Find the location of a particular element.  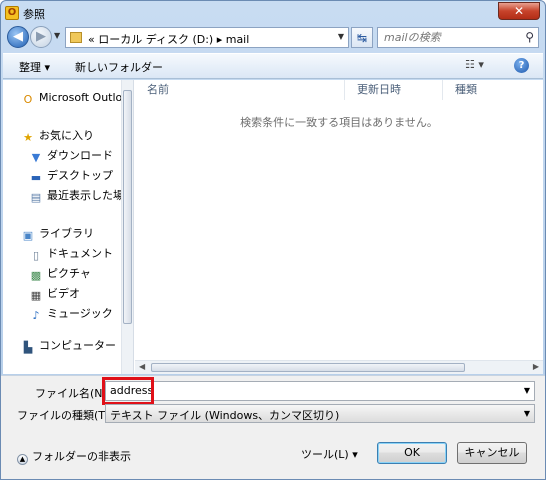

nav-item: ★ お気に入り is located at coordinates (62, 136).